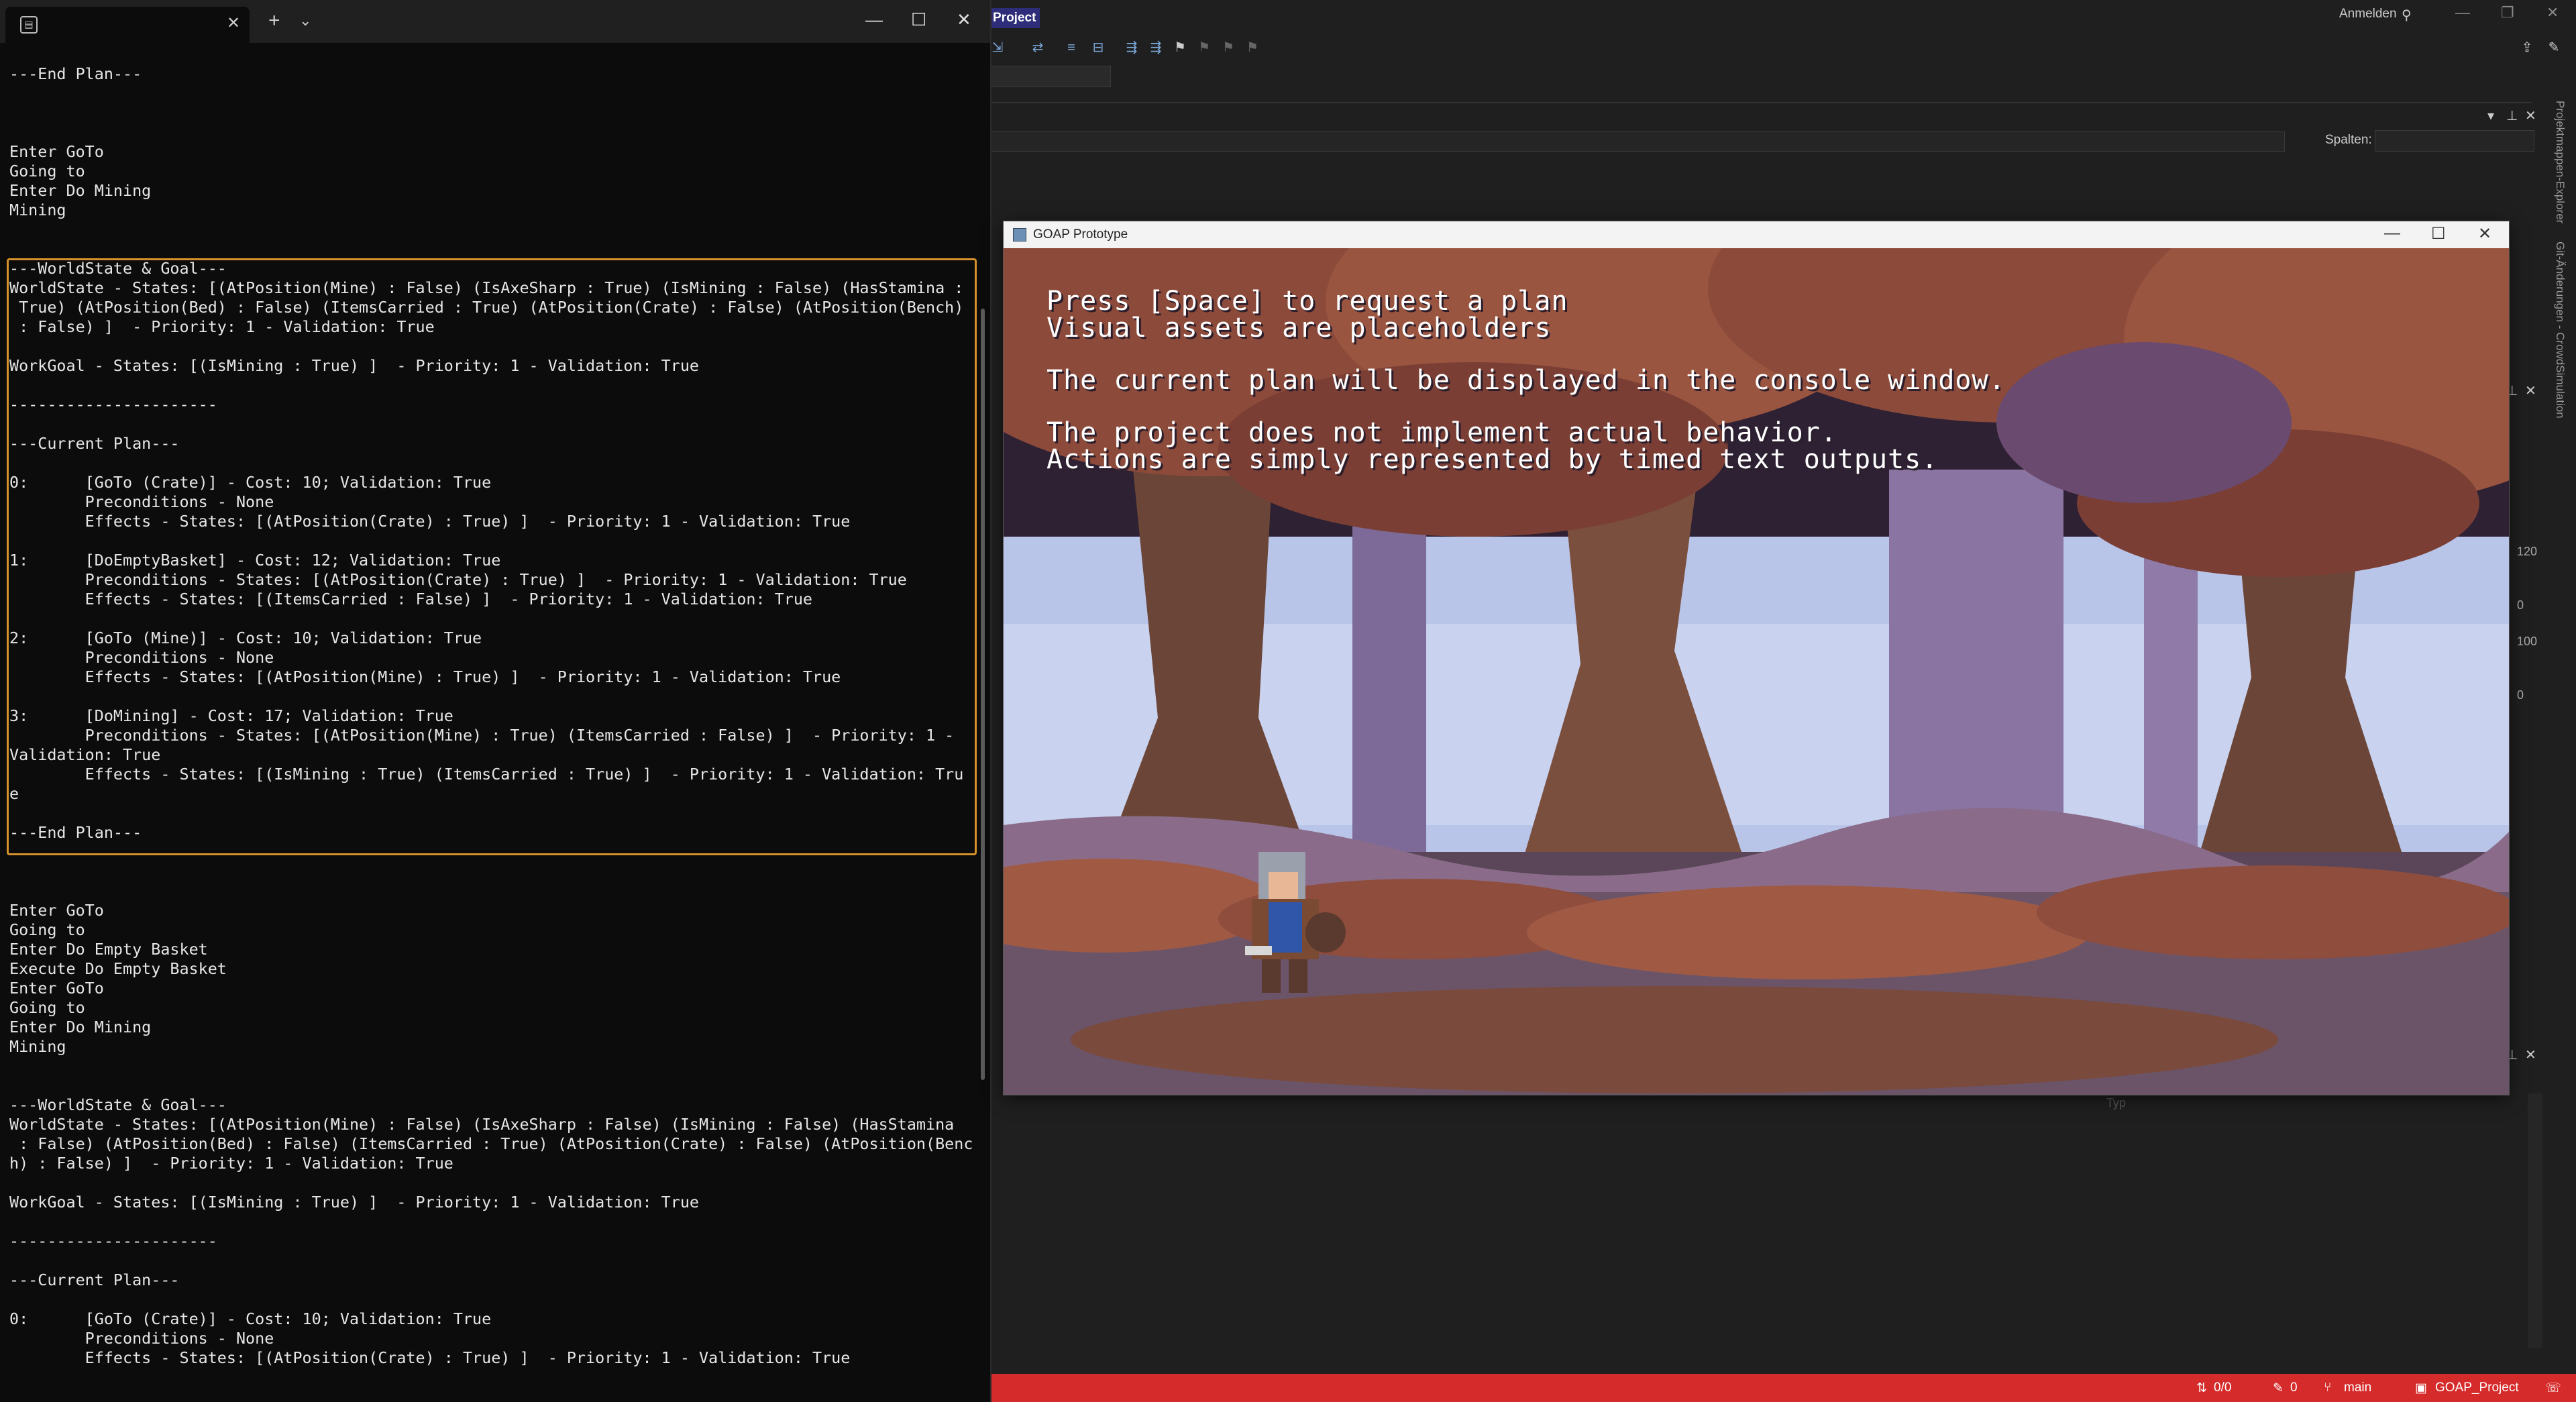 This screenshot has width=2576, height=1402. I want to click on console-line: Going to, so click(47, 171).